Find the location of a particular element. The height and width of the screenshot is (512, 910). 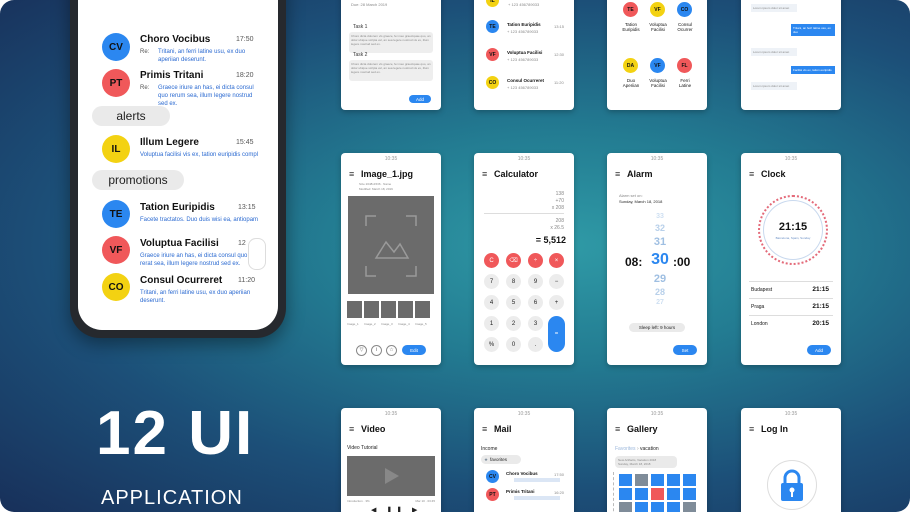

calc-key: ÷ is located at coordinates (535, 260).